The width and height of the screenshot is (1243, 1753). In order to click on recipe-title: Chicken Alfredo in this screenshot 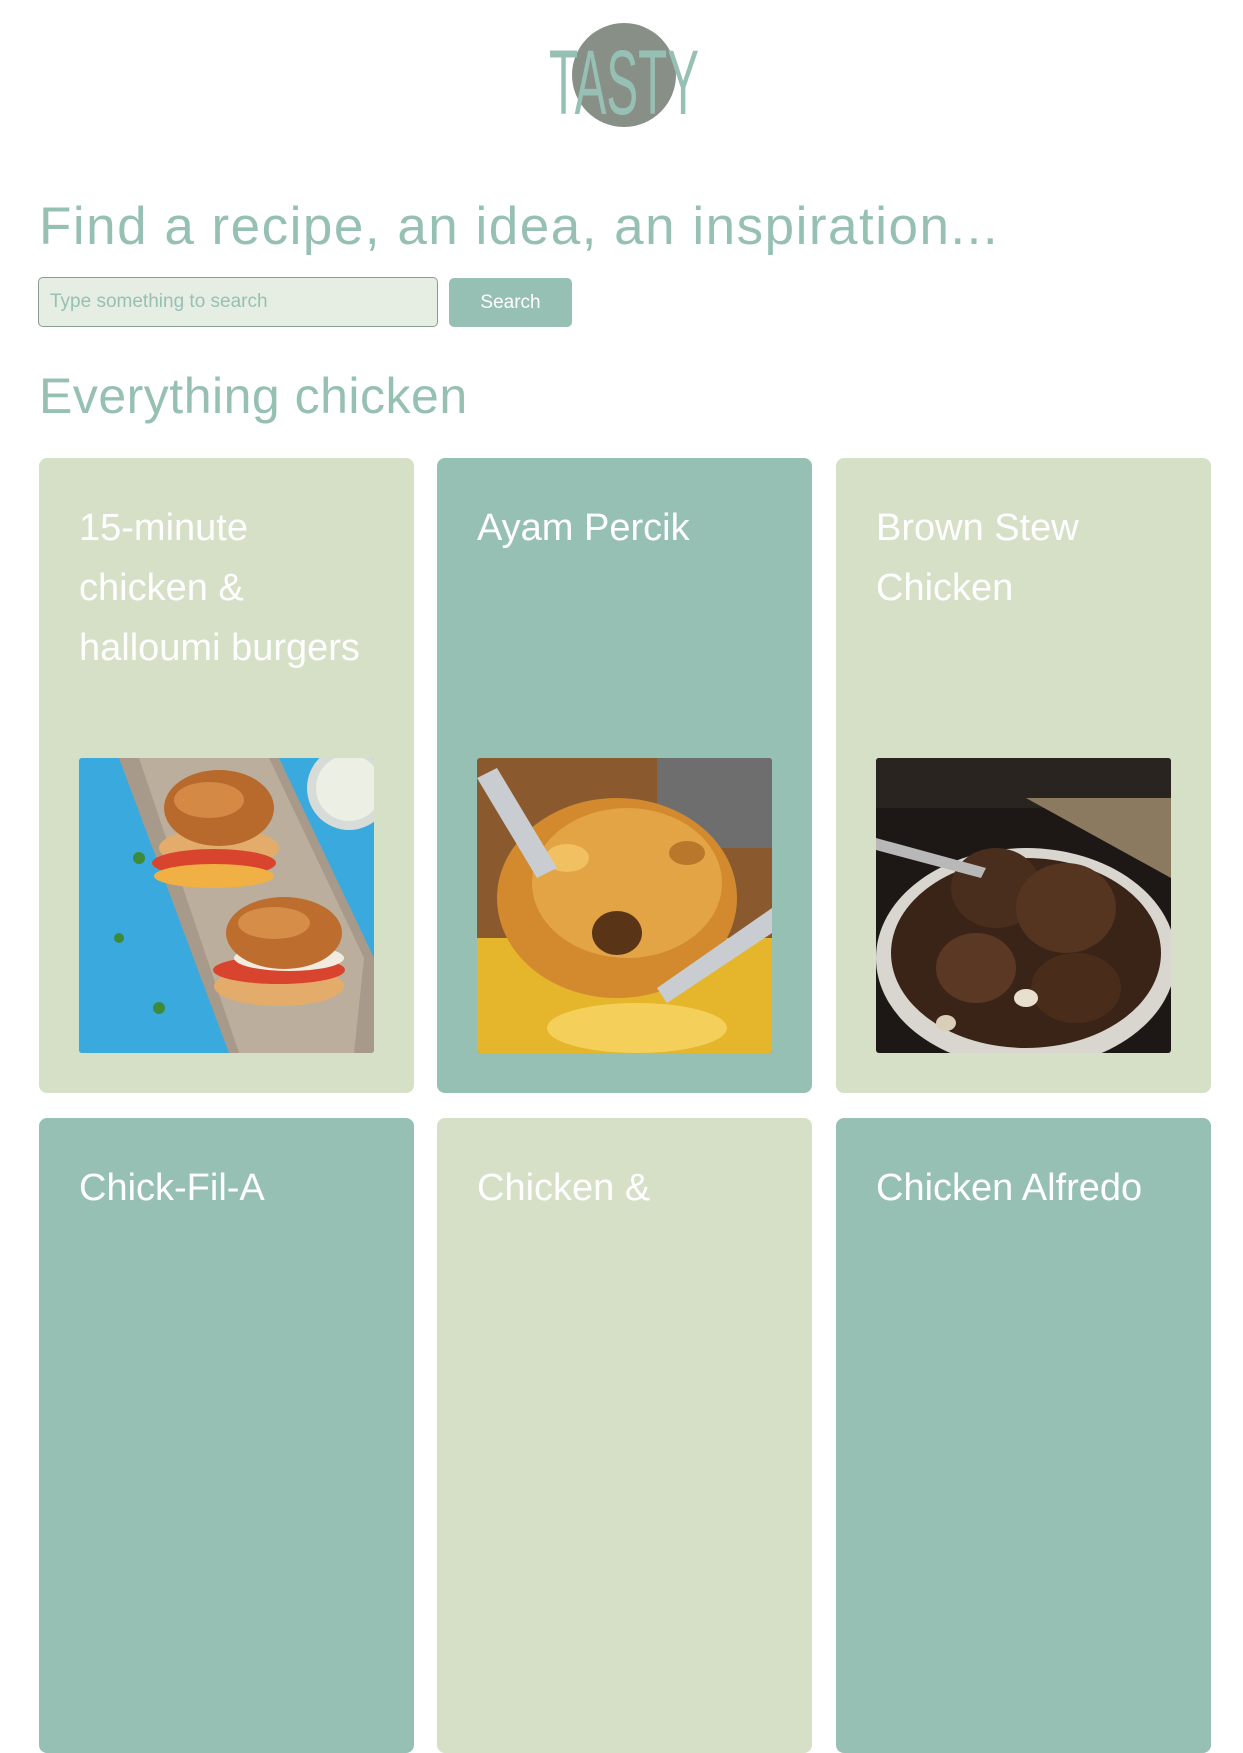, I will do `click(1009, 1188)`.